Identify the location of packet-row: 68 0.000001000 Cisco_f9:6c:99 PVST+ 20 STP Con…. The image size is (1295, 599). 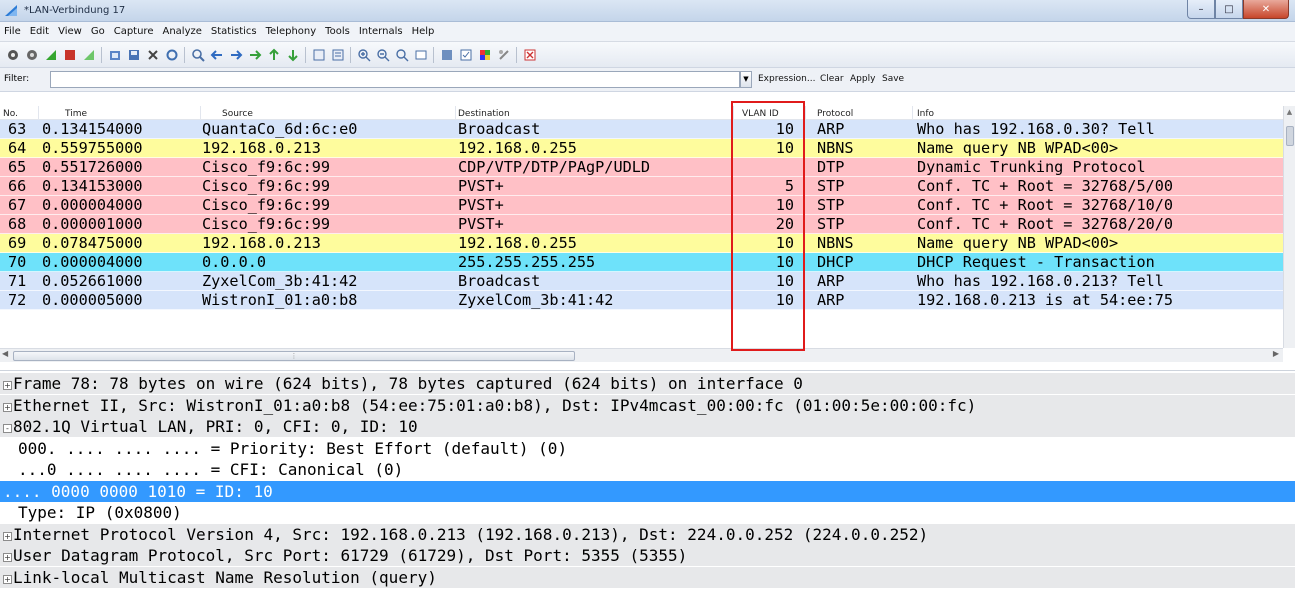
(641, 224).